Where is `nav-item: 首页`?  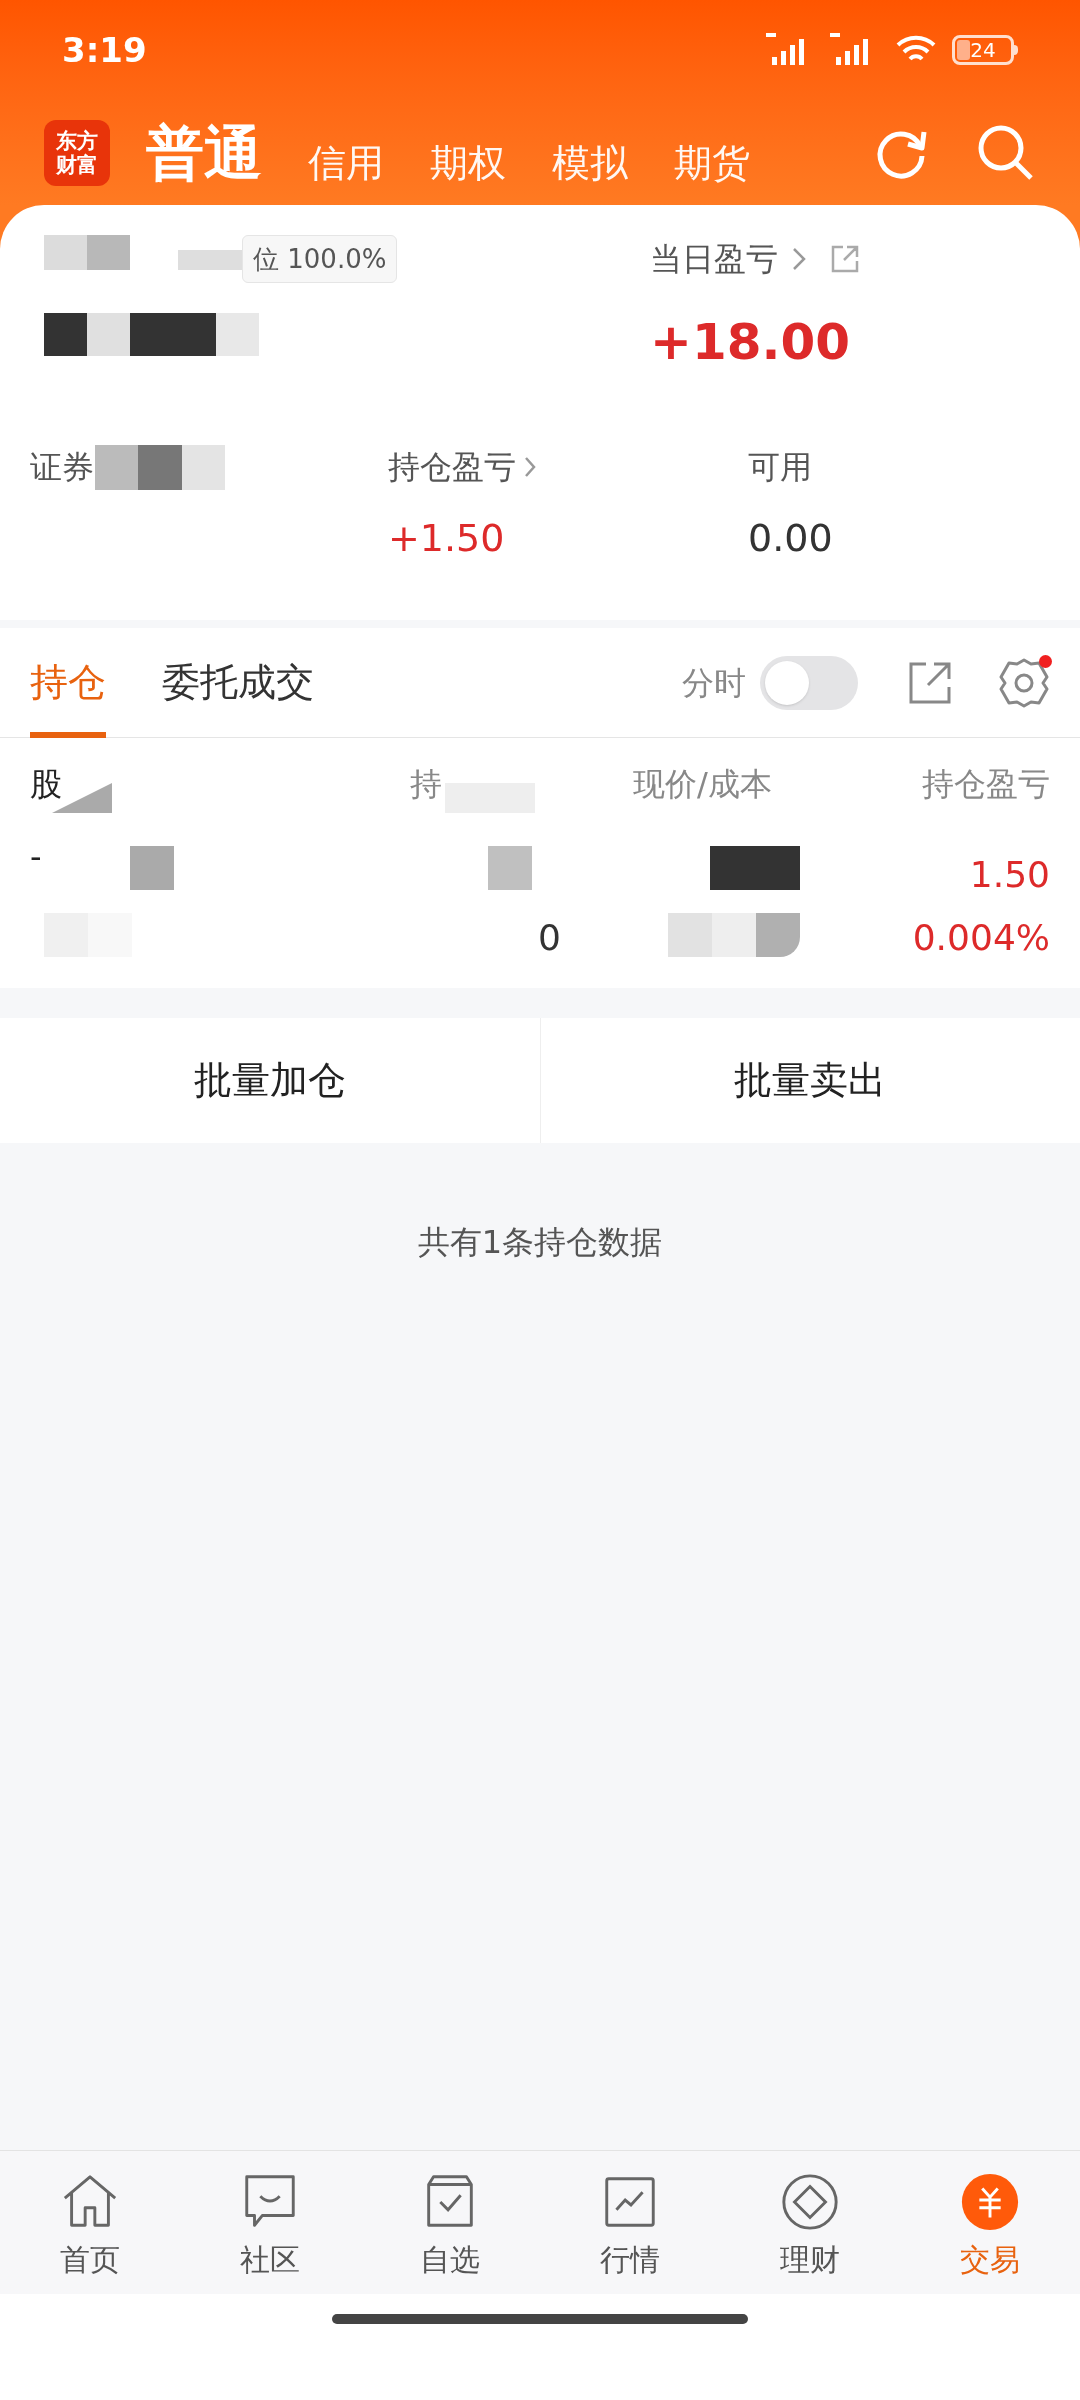 nav-item: 首页 is located at coordinates (90, 2222).